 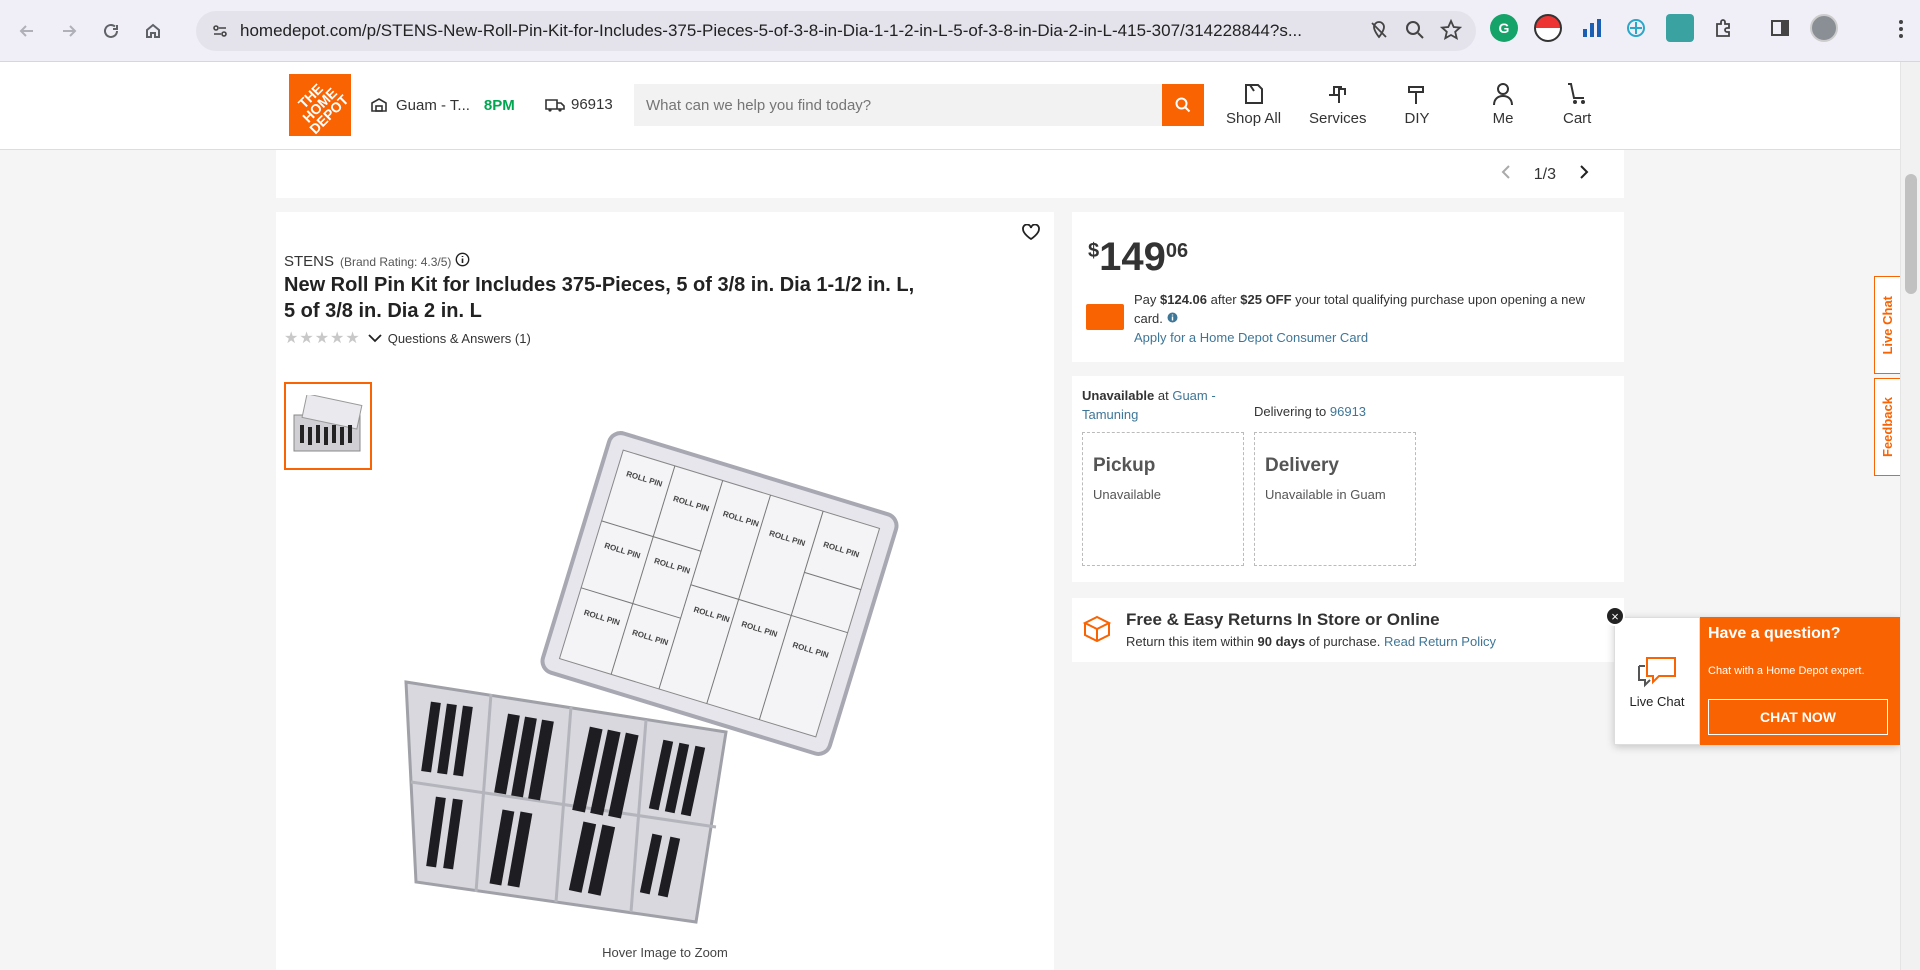 I want to click on analytics-extension-icon, so click(x=1592, y=28).